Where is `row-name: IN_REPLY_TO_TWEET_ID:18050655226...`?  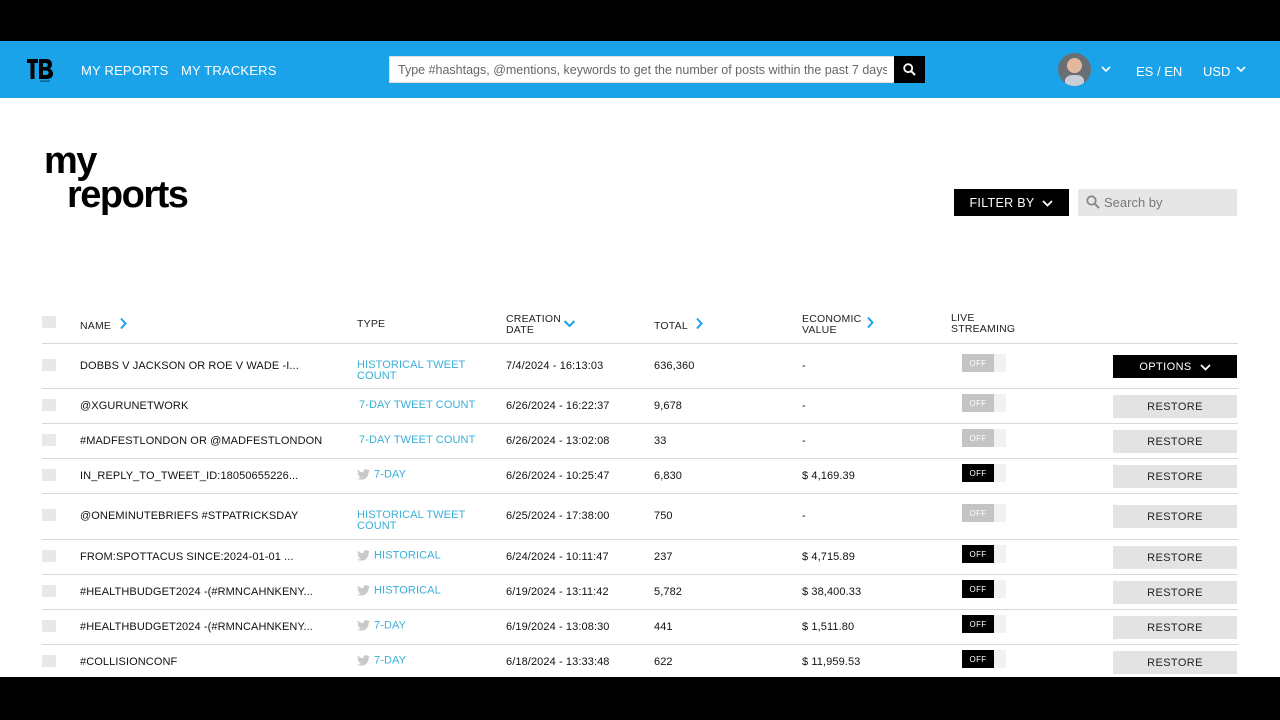 row-name: IN_REPLY_TO_TWEET_ID:18050655226... is located at coordinates (189, 476).